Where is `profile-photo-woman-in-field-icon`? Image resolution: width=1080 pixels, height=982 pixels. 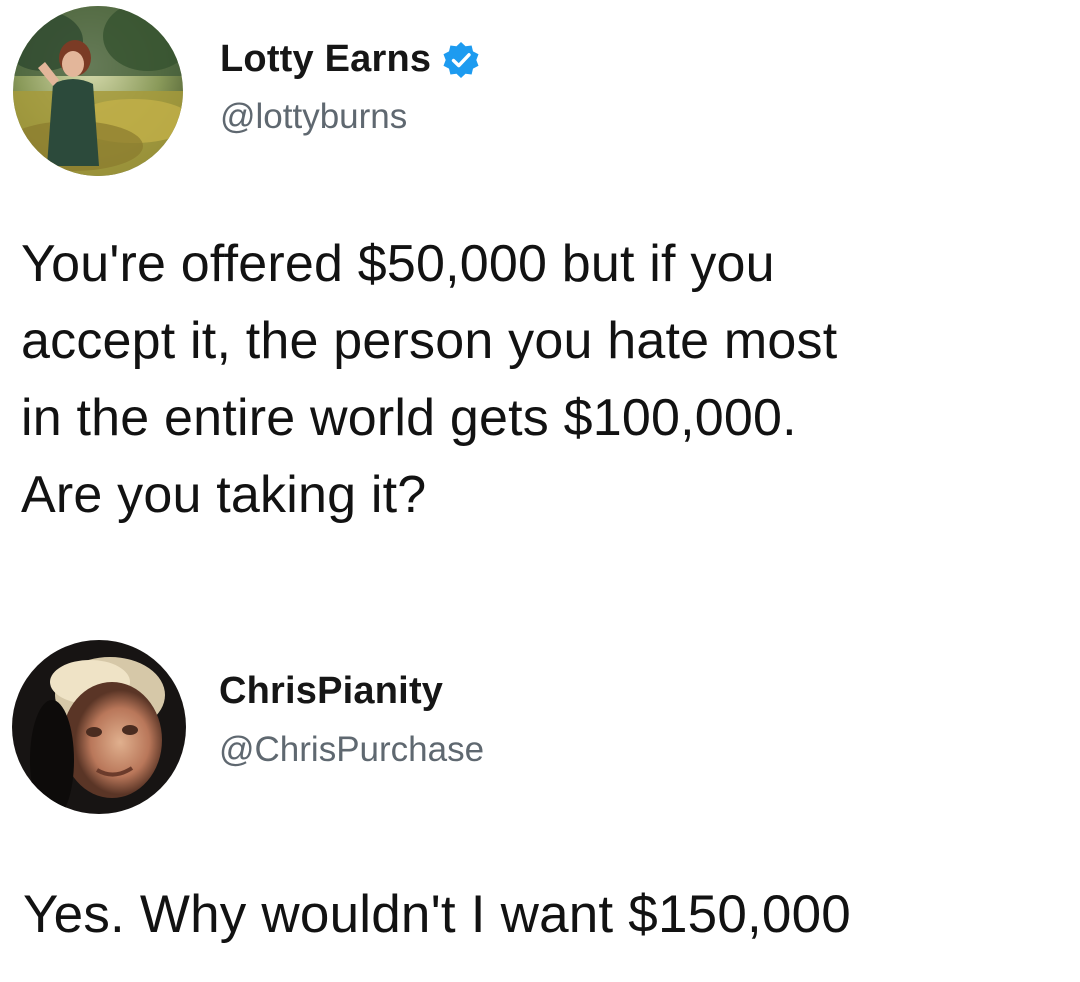 profile-photo-woman-in-field-icon is located at coordinates (98, 91).